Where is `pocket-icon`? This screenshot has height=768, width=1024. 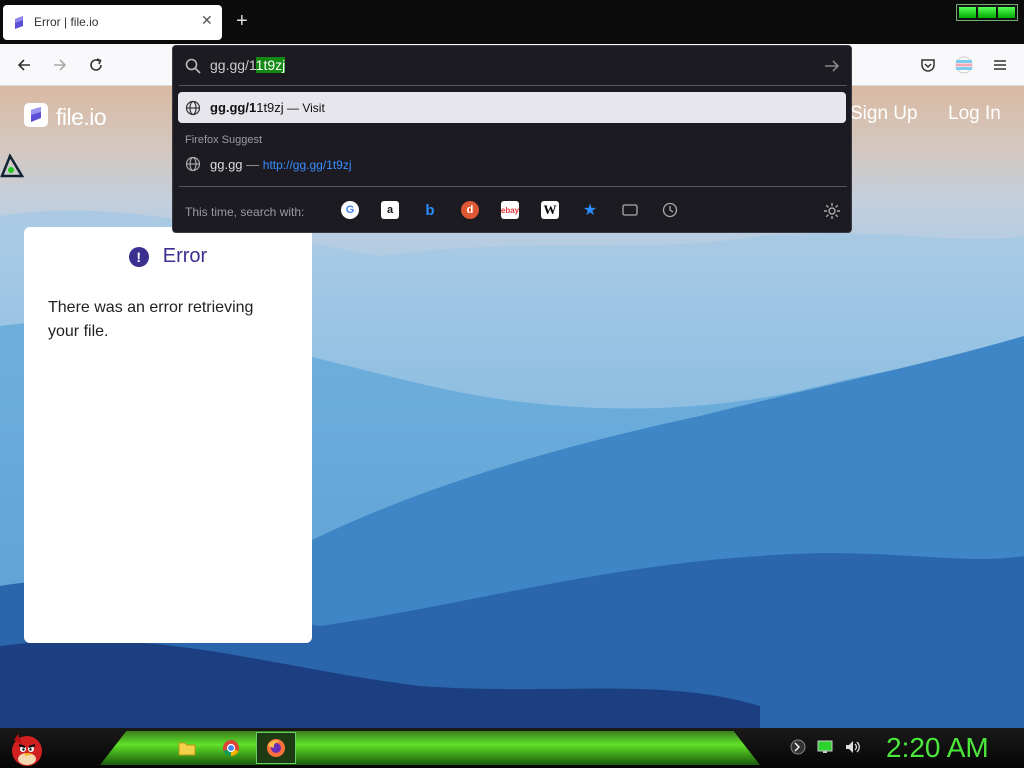
pocket-icon is located at coordinates (928, 65).